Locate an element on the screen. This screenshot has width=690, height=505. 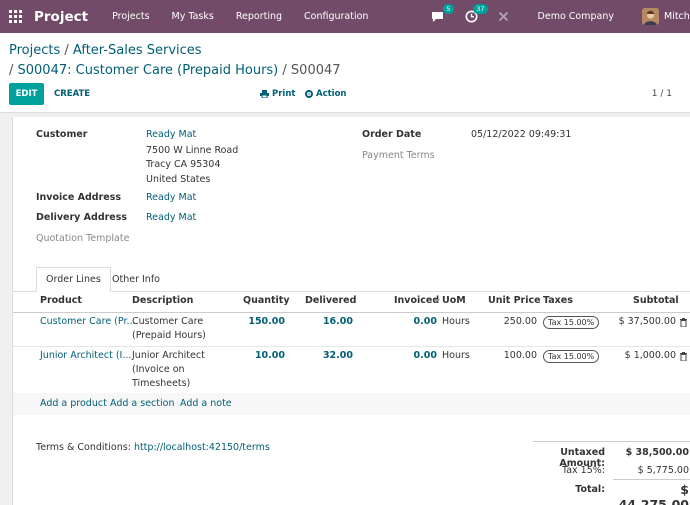
add-note-link: Add a note is located at coordinates (206, 403).